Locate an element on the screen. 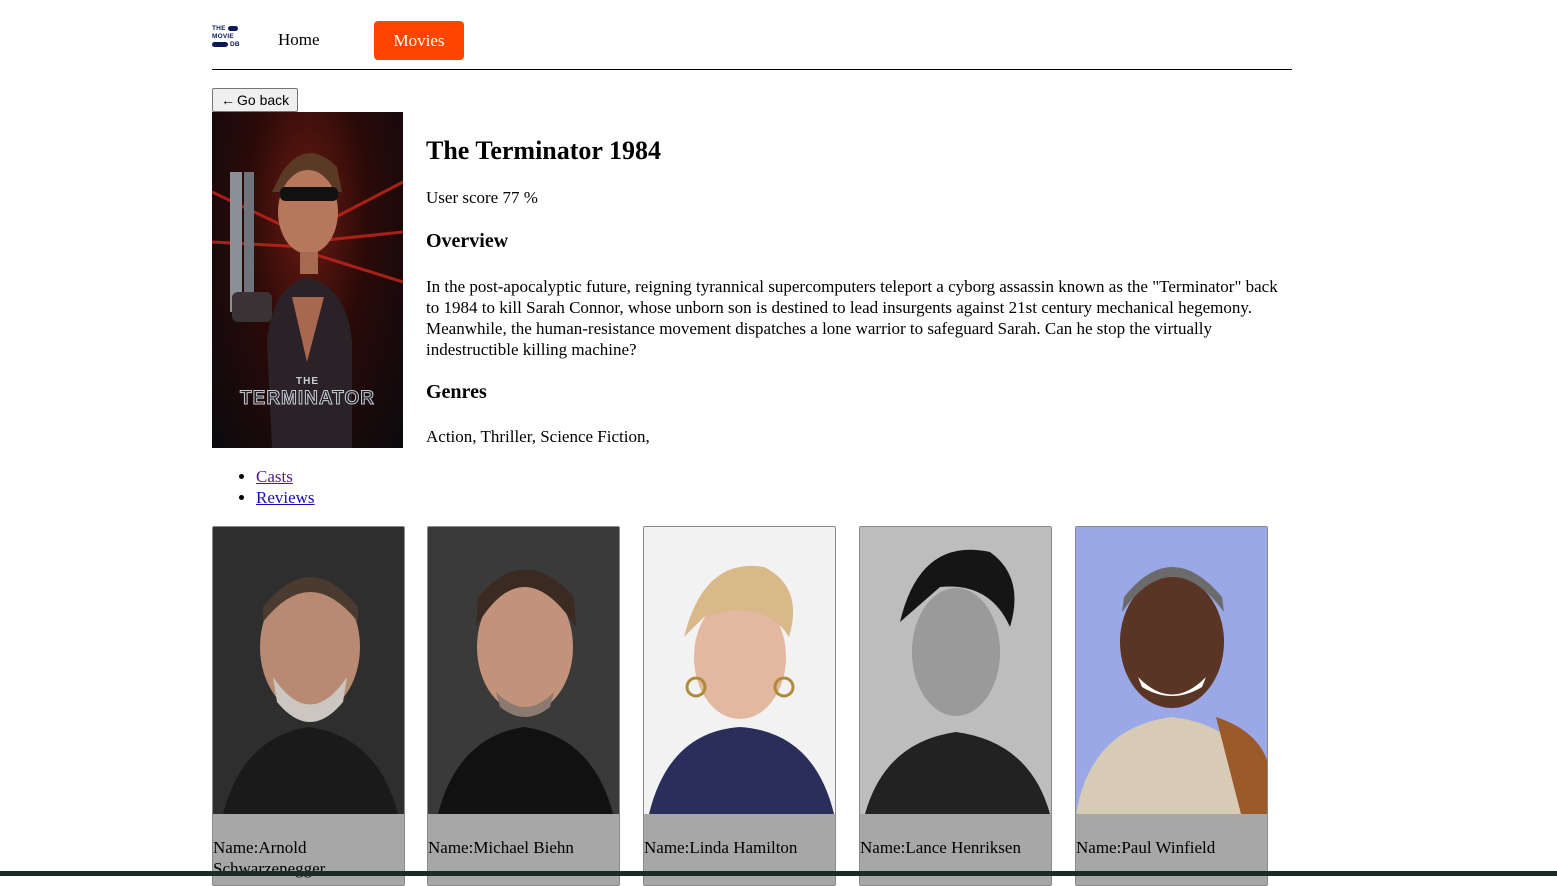 The image size is (1557, 886). user-score: User score 77 % is located at coordinates (482, 197).